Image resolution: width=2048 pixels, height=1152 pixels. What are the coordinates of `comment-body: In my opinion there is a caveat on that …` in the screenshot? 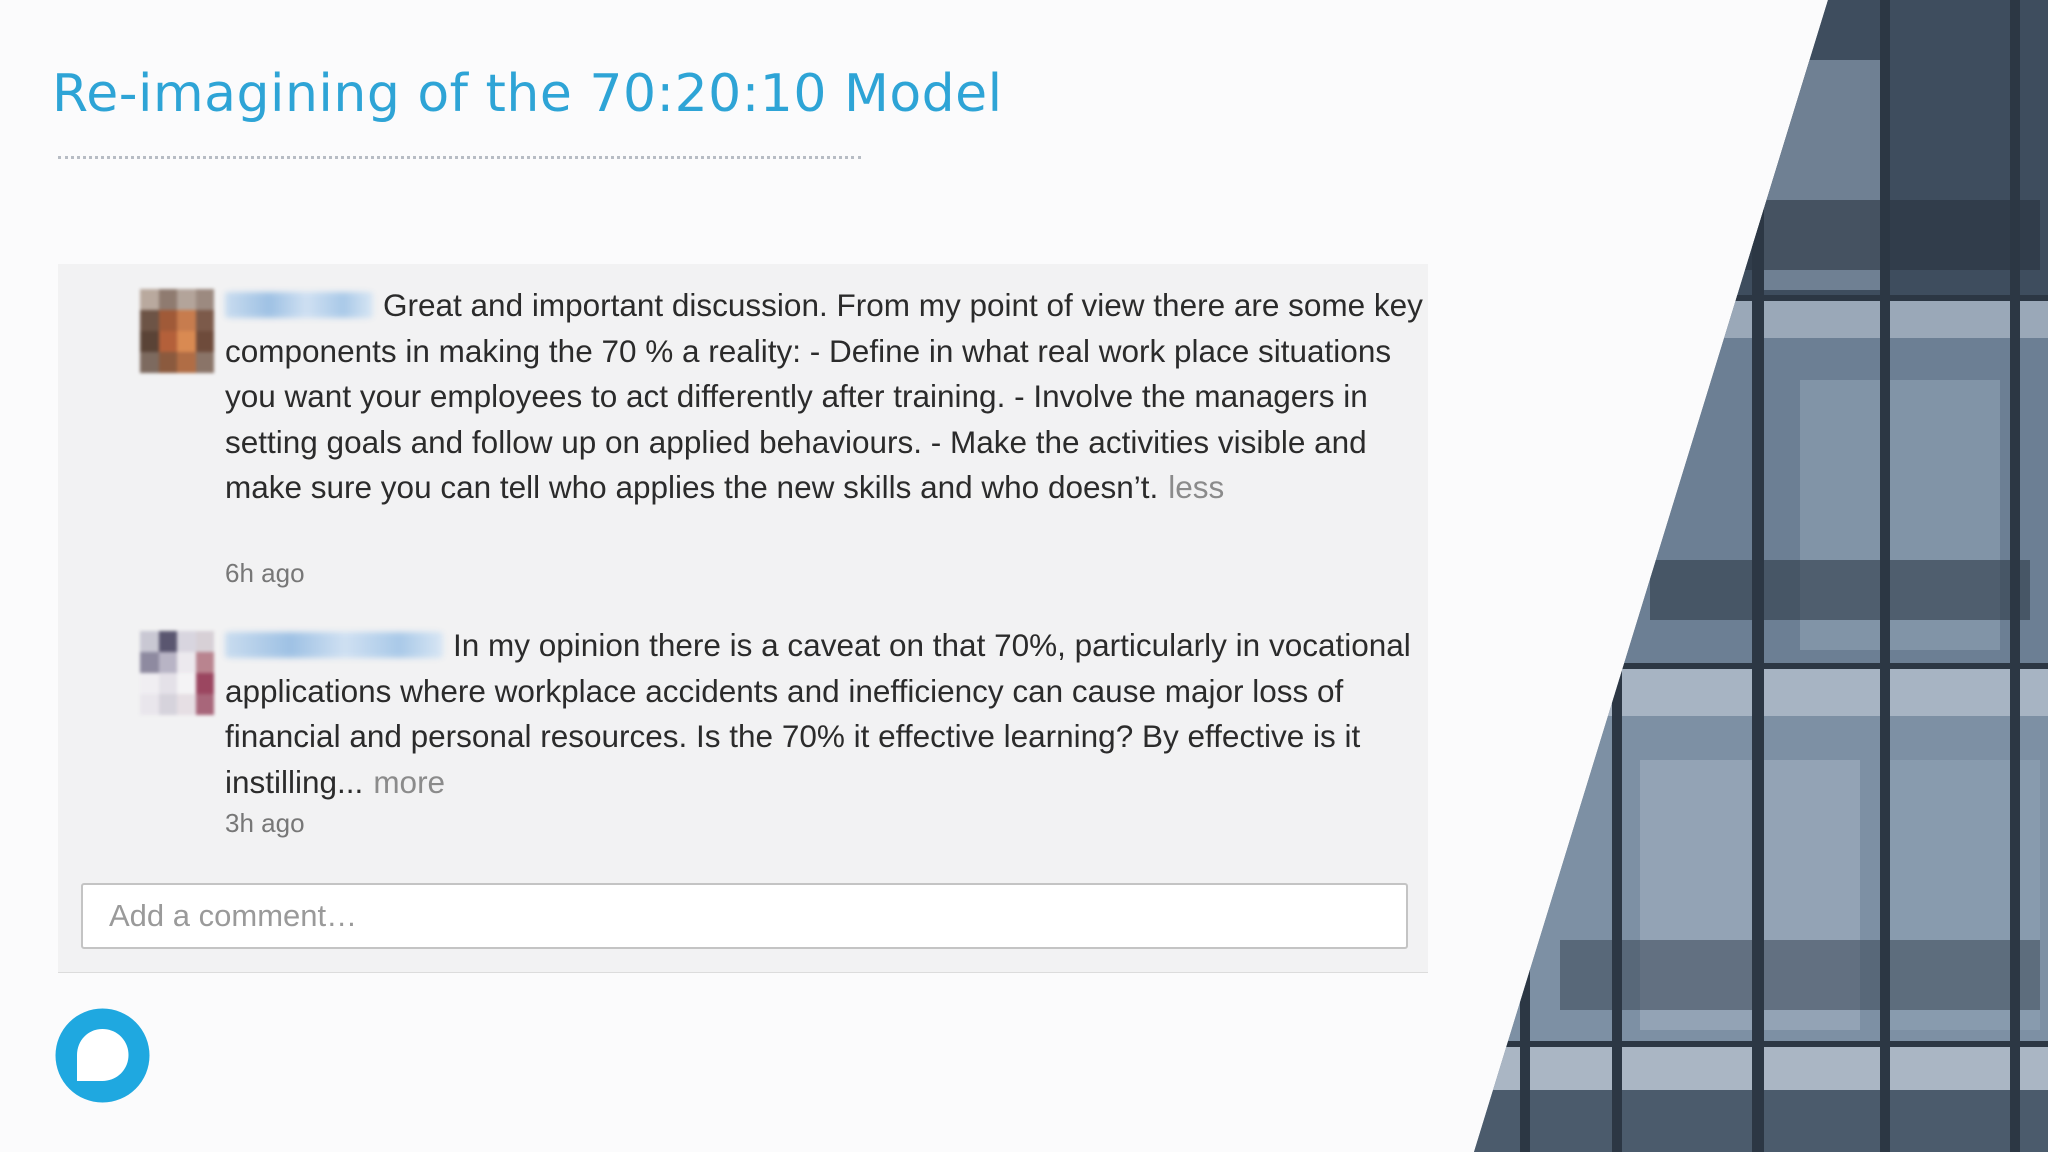 It's located at (825, 714).